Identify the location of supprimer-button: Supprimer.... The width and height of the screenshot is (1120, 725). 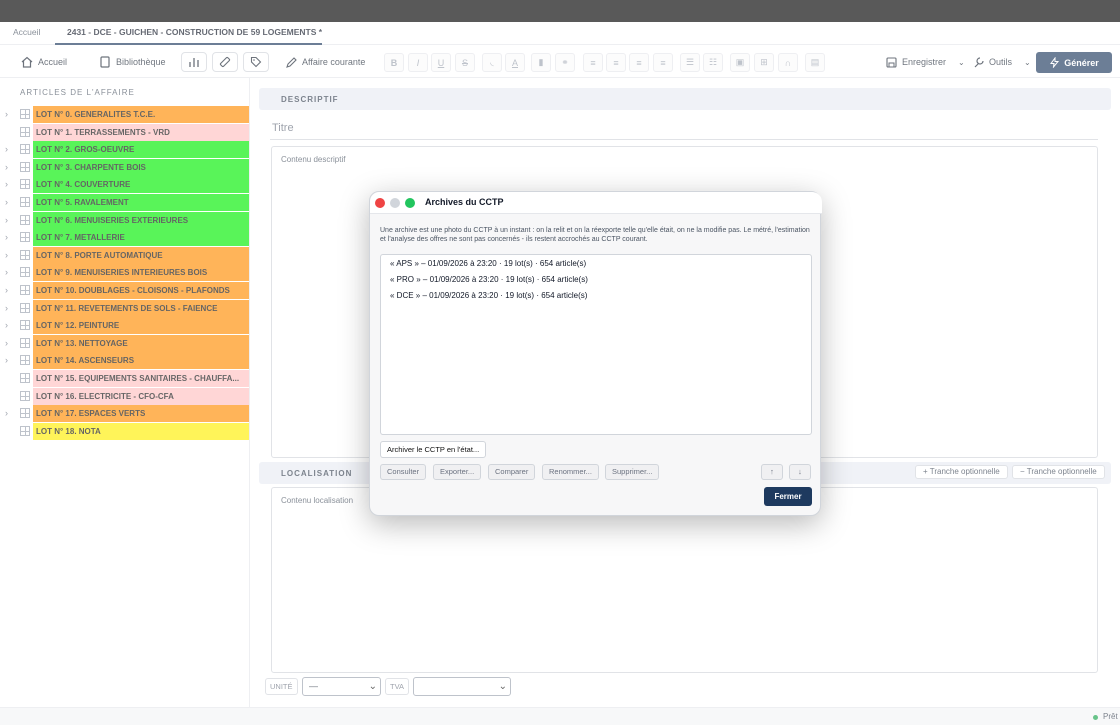
(632, 472).